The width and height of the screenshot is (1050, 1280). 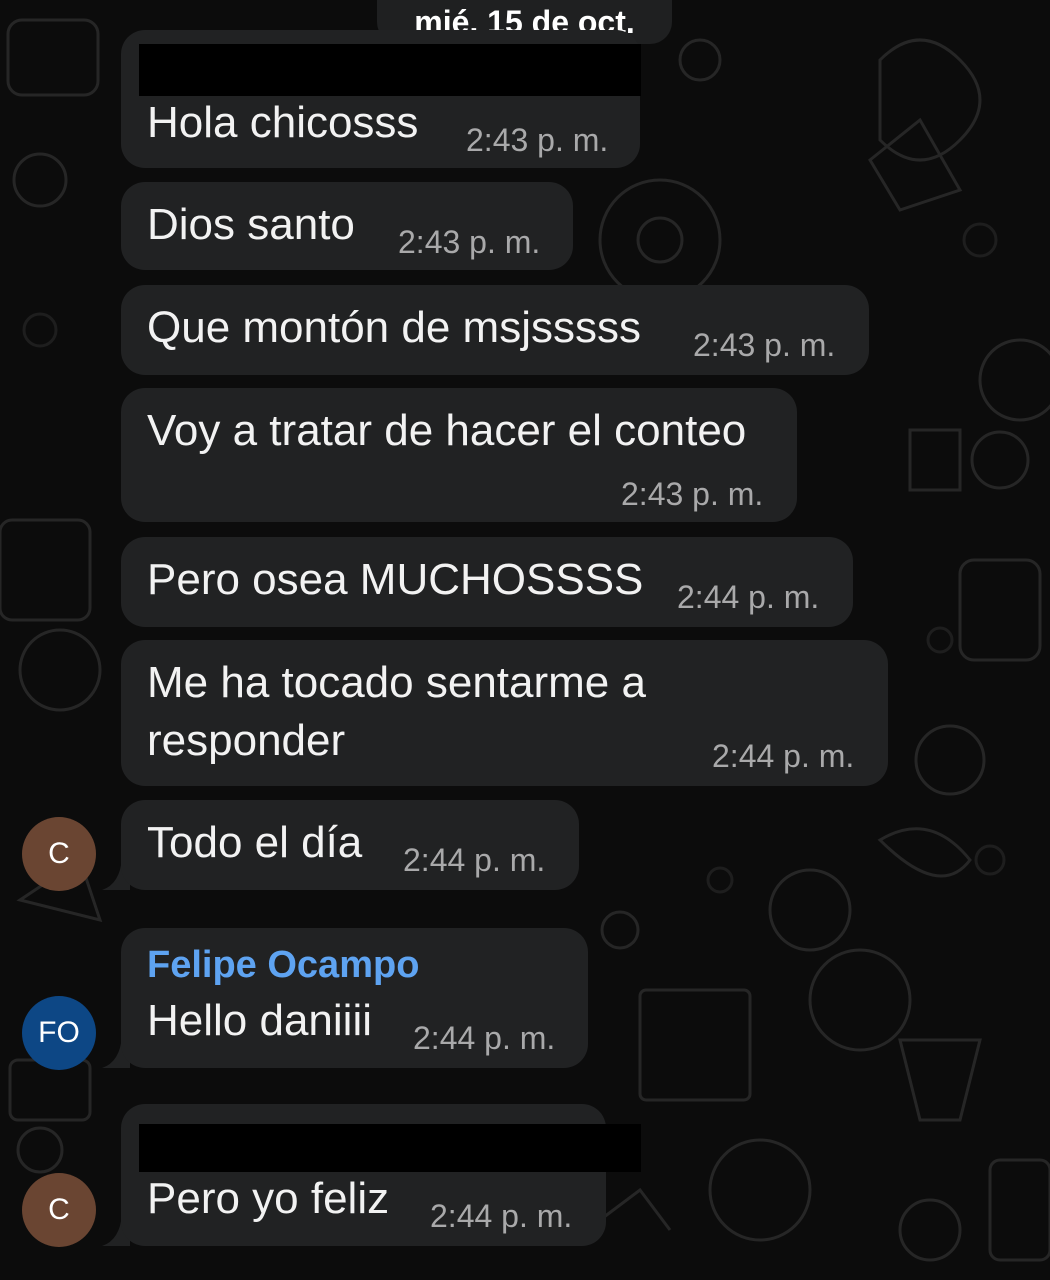 What do you see at coordinates (396, 682) in the screenshot?
I see `message-text-line-1: Me ha tocado sentarme a` at bounding box center [396, 682].